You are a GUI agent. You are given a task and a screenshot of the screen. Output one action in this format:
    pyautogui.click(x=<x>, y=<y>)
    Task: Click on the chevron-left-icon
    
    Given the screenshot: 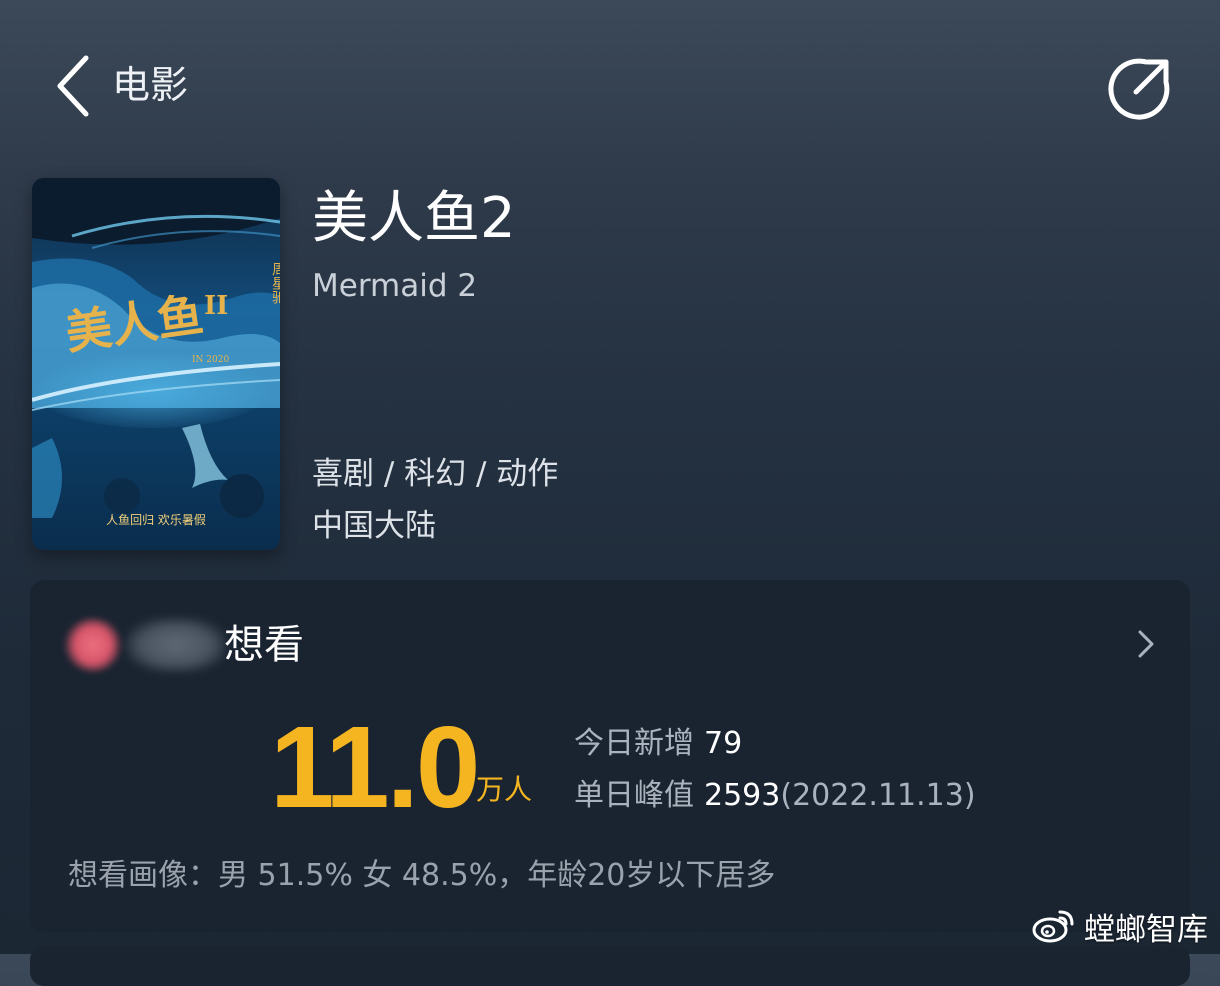 What is the action you would take?
    pyautogui.click(x=73, y=86)
    